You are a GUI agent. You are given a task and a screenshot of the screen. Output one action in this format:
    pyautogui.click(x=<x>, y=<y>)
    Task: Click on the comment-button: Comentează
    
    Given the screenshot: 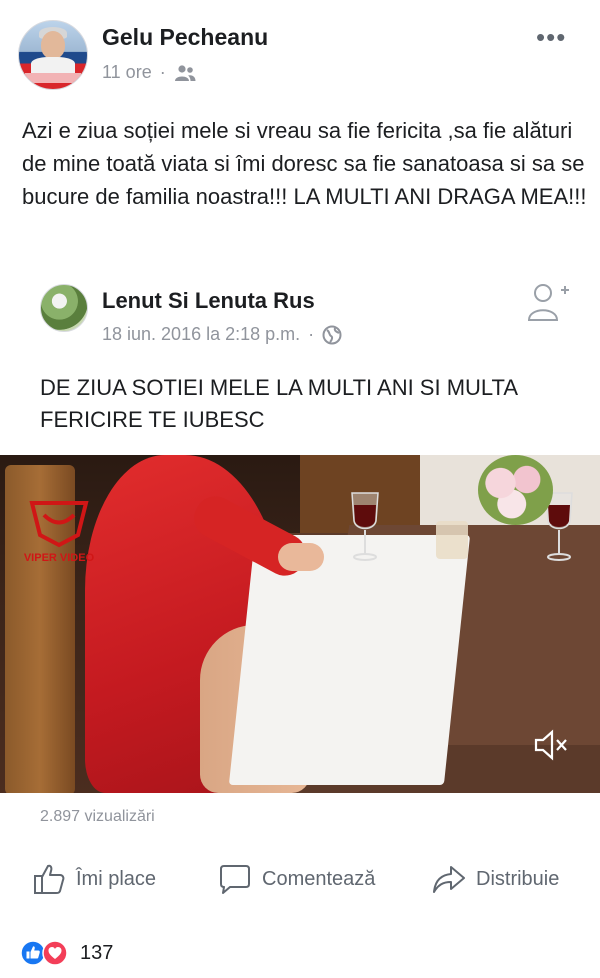 What is the action you would take?
    pyautogui.click(x=296, y=879)
    